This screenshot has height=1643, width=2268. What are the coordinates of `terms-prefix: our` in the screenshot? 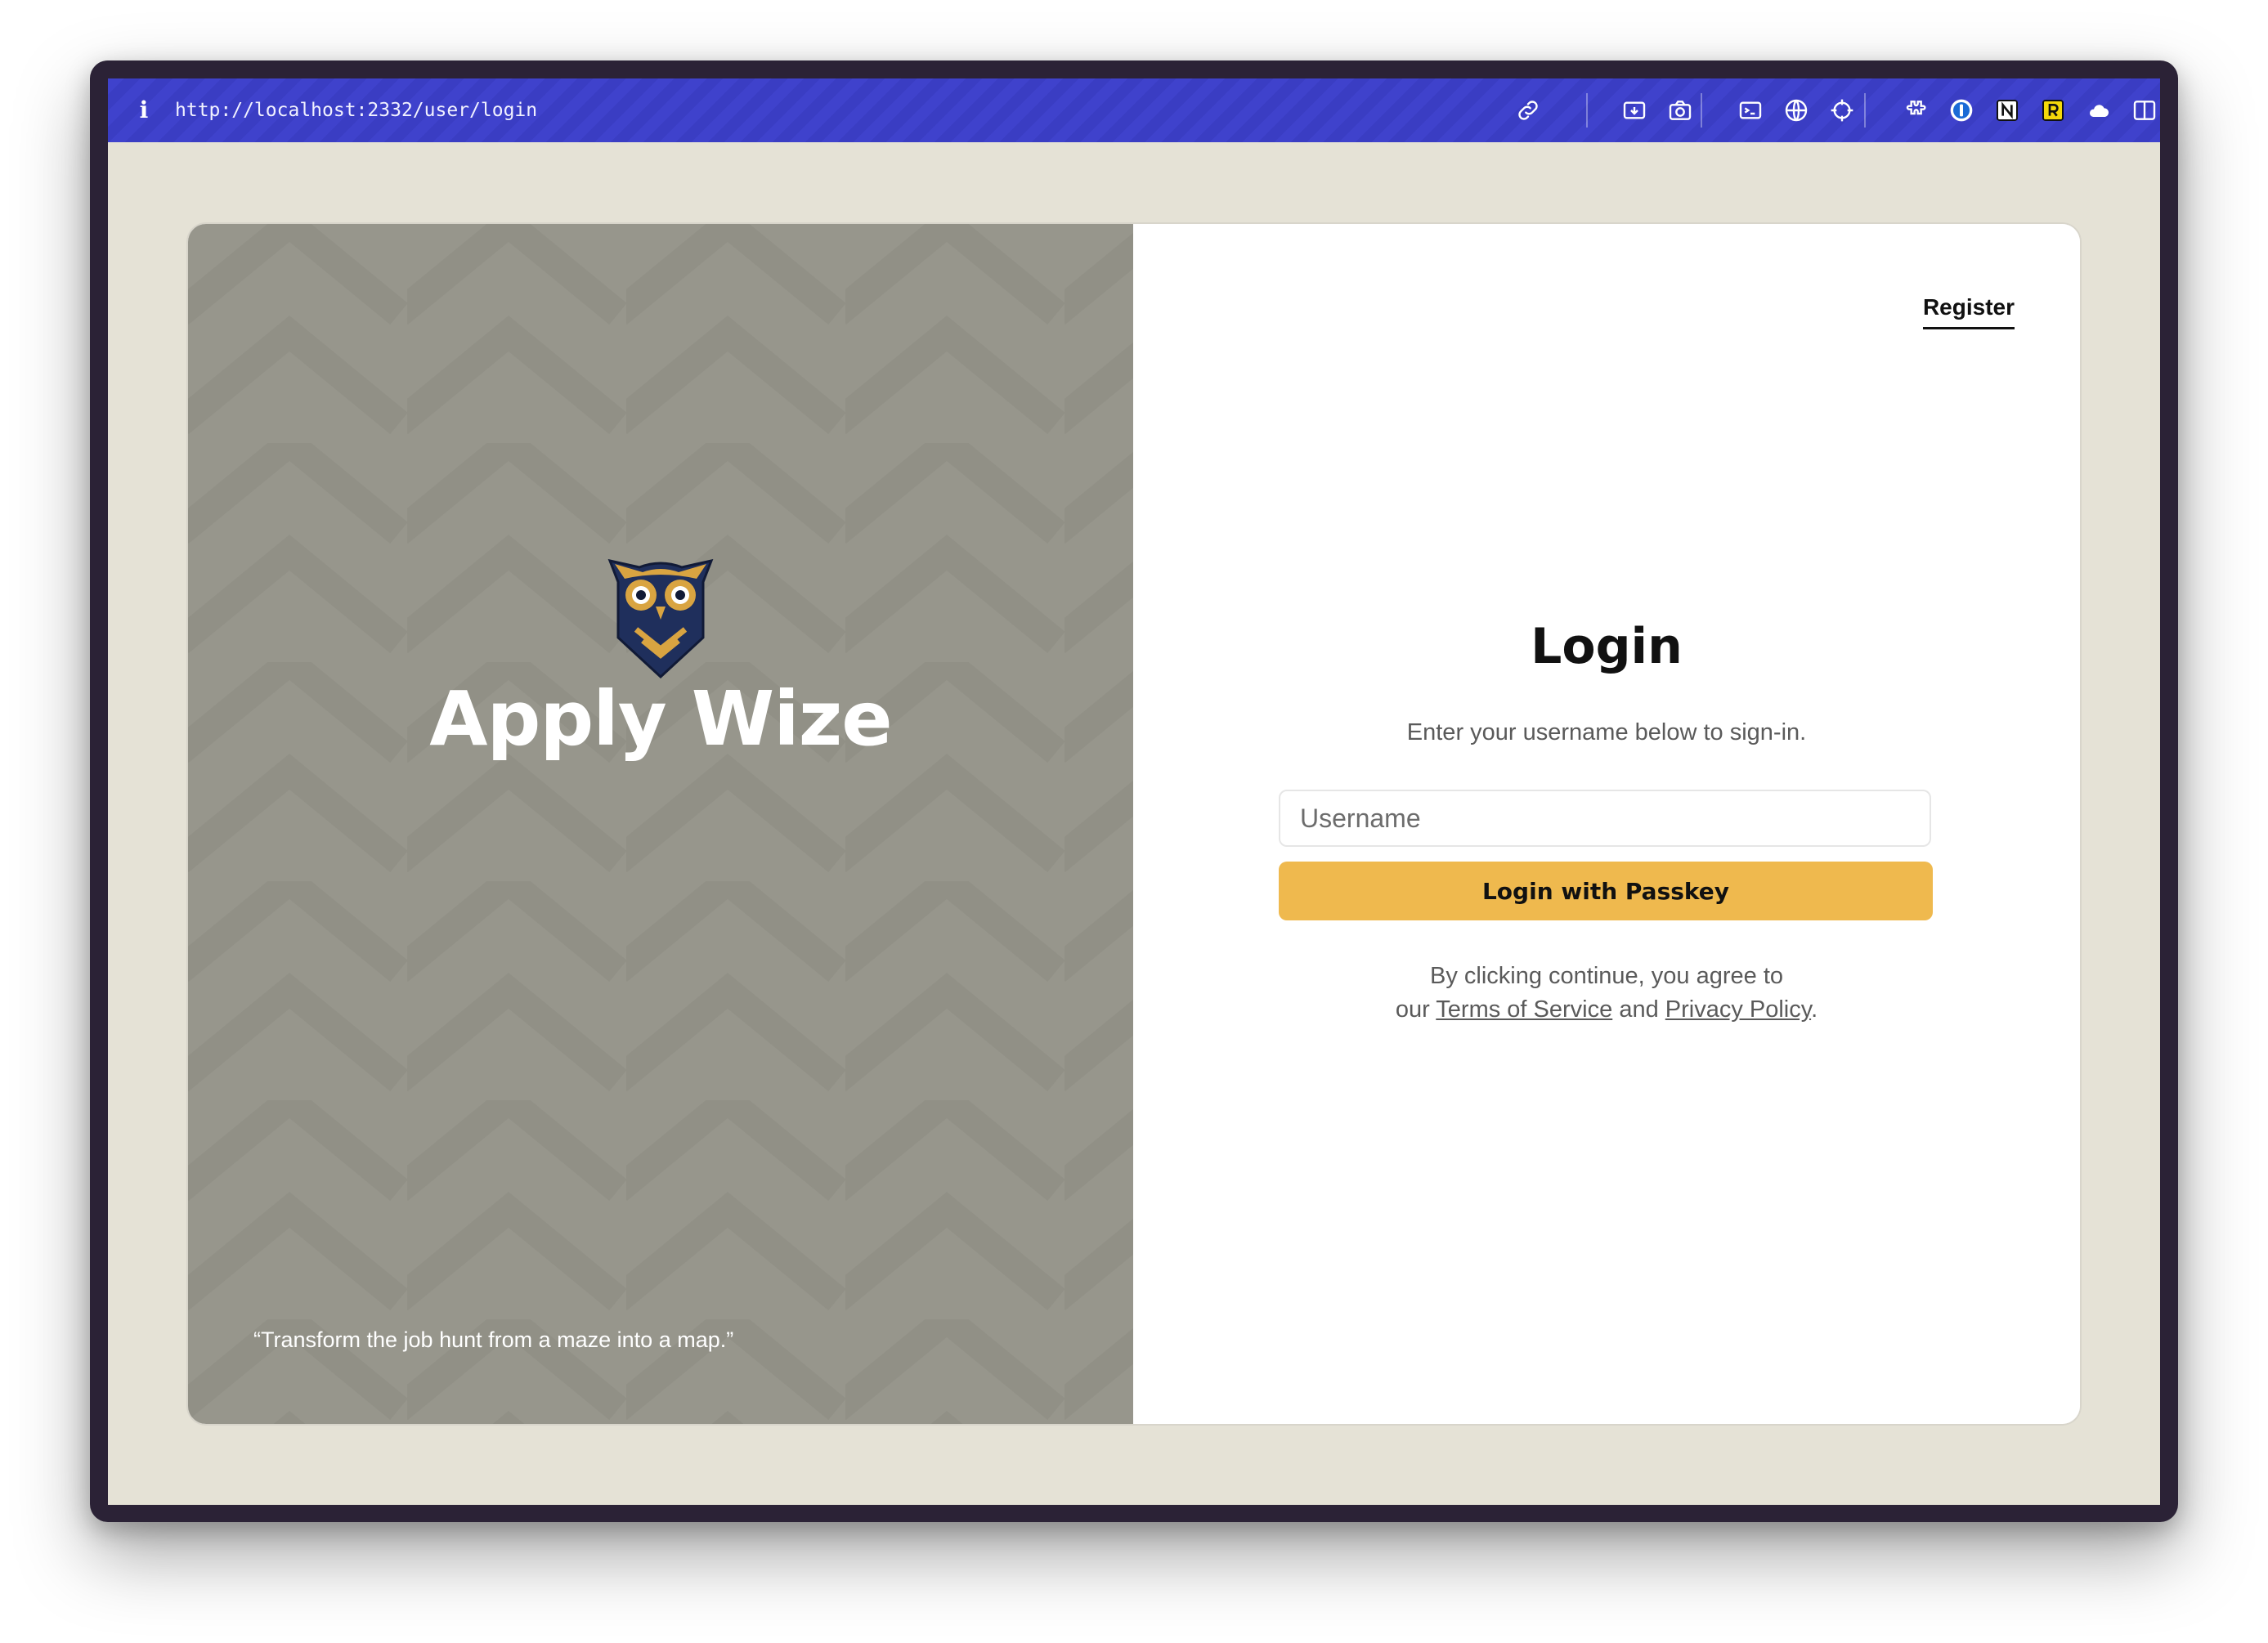 It's located at (1412, 1010).